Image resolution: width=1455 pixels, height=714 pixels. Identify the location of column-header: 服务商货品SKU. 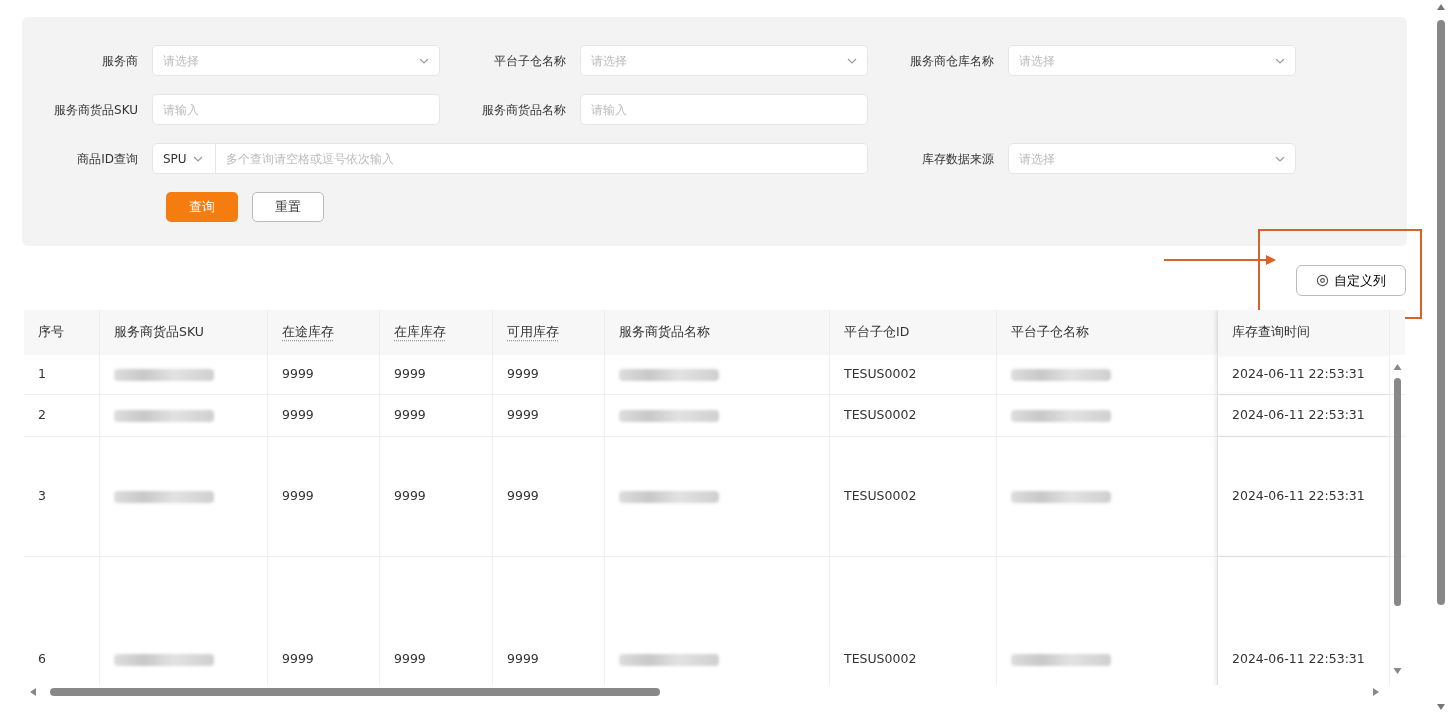
(184, 332).